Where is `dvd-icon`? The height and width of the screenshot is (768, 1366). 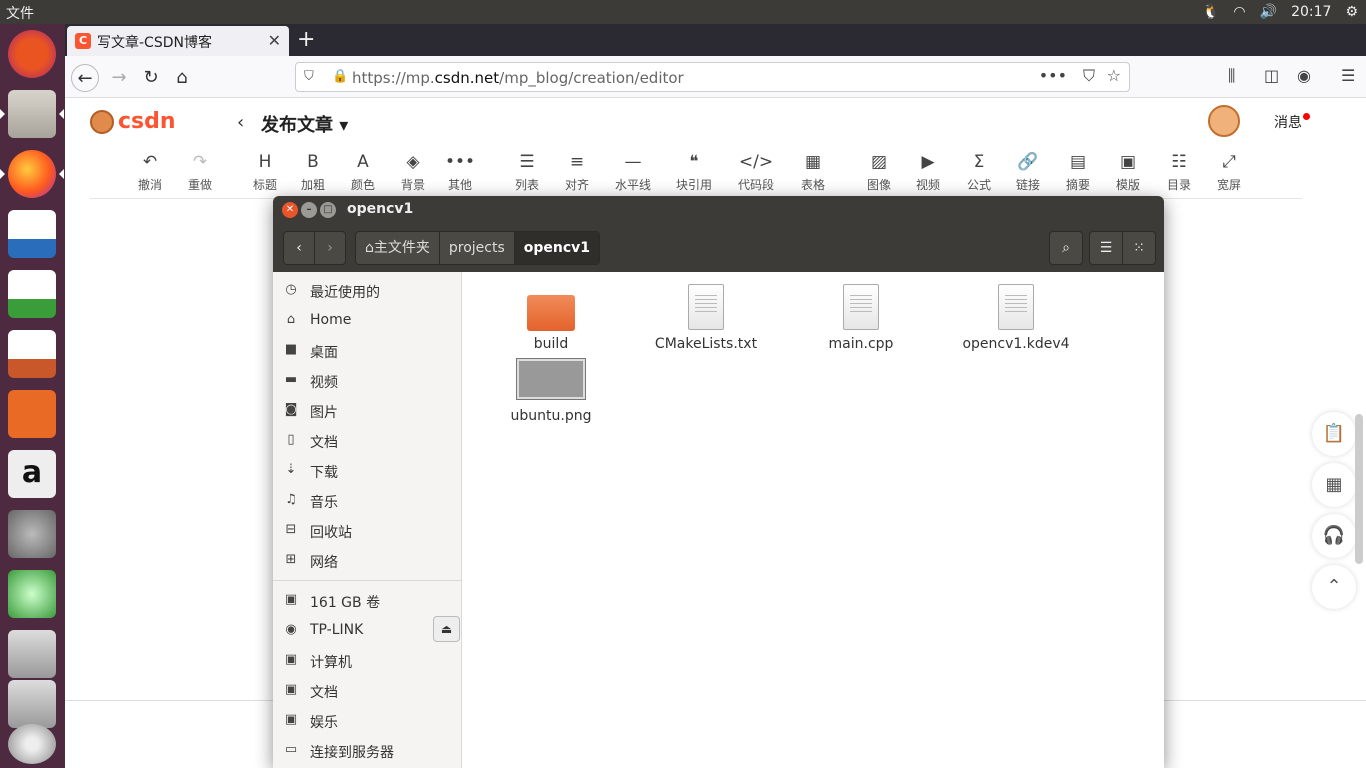 dvd-icon is located at coordinates (32, 744).